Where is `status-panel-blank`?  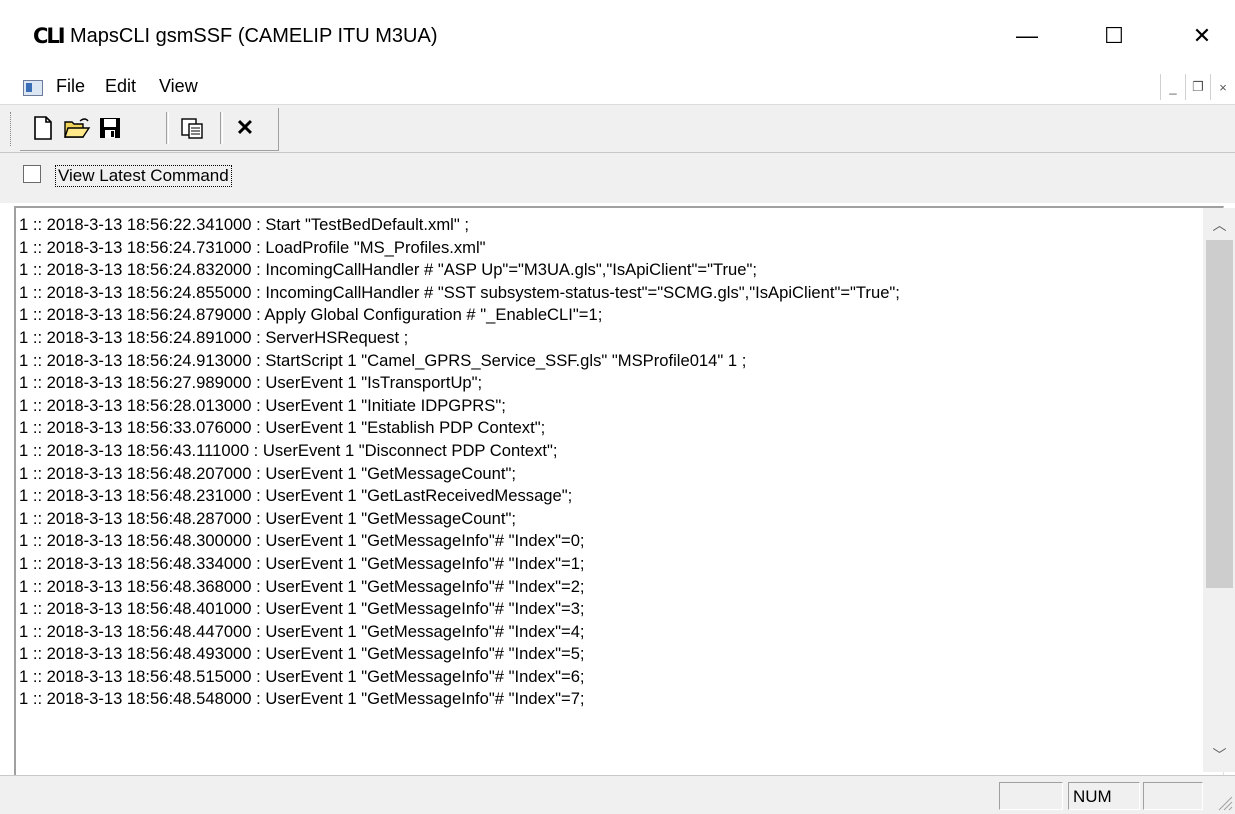 status-panel-blank is located at coordinates (1031, 796).